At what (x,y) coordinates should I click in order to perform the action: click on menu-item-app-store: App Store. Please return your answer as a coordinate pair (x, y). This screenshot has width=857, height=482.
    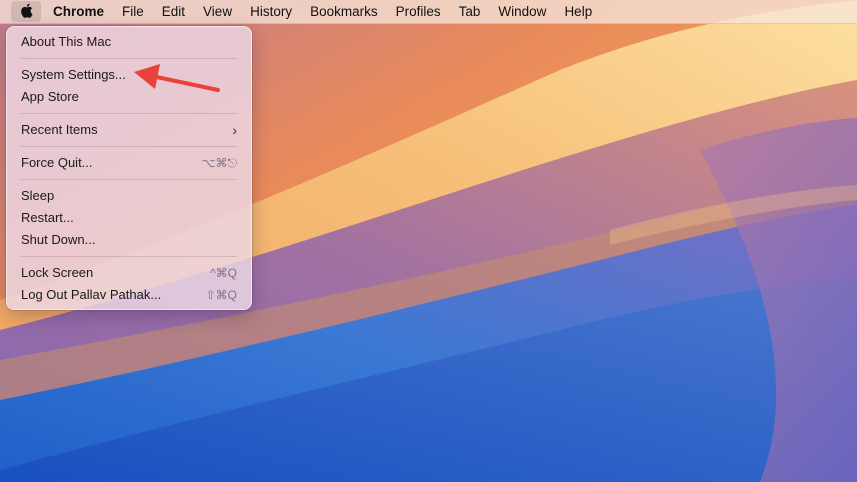
    Looking at the image, I should click on (129, 97).